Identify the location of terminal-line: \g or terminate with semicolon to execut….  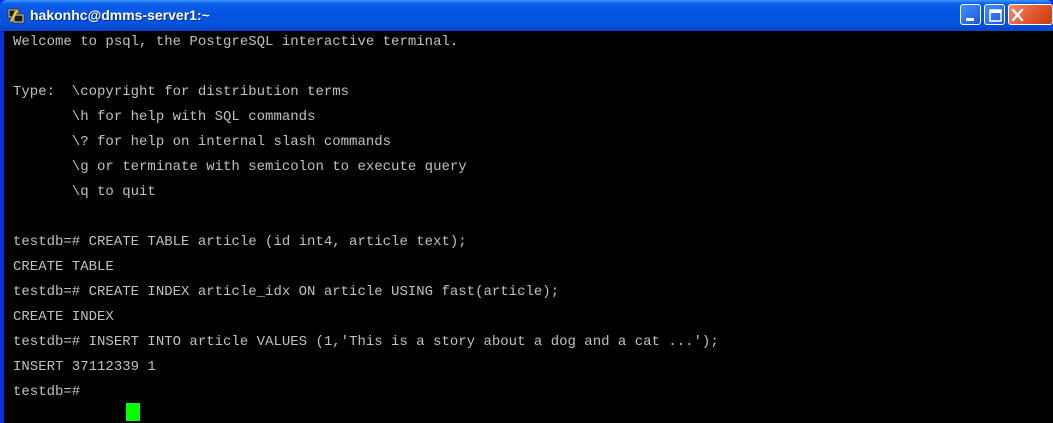
(240, 167).